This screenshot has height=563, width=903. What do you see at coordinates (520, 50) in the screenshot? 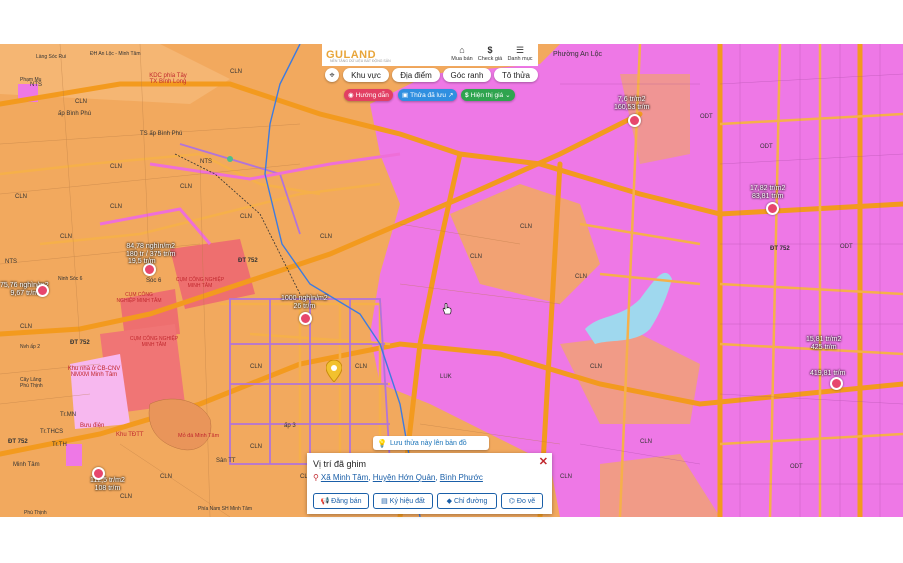
I see `menu-icon: ☰` at bounding box center [520, 50].